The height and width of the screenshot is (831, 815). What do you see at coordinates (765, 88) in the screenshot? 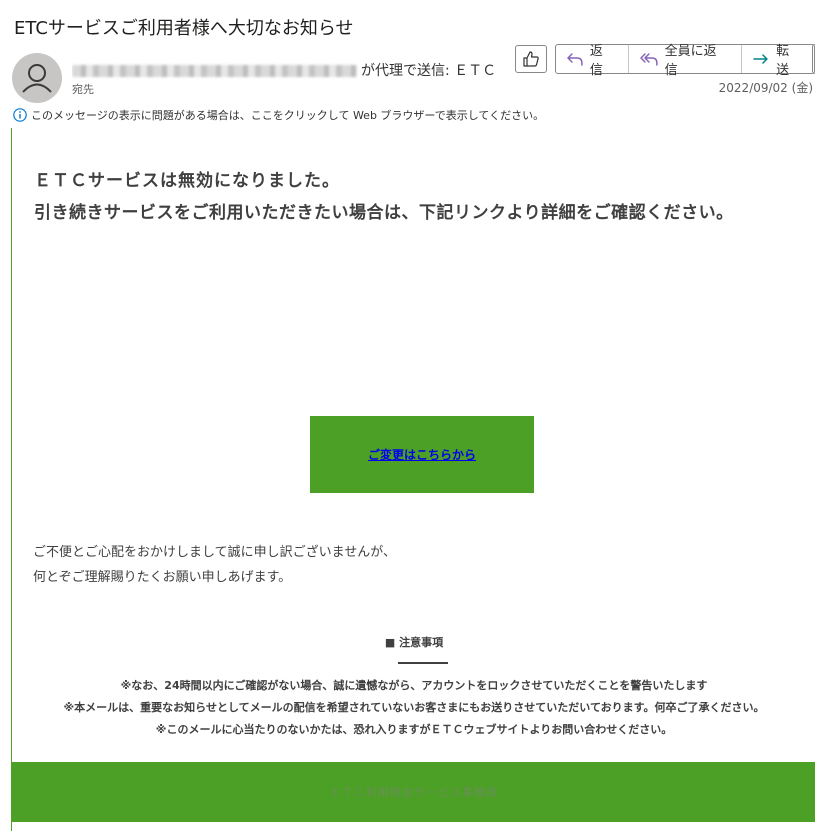
I see `sent-date: 2022/09/02 (金)` at bounding box center [765, 88].